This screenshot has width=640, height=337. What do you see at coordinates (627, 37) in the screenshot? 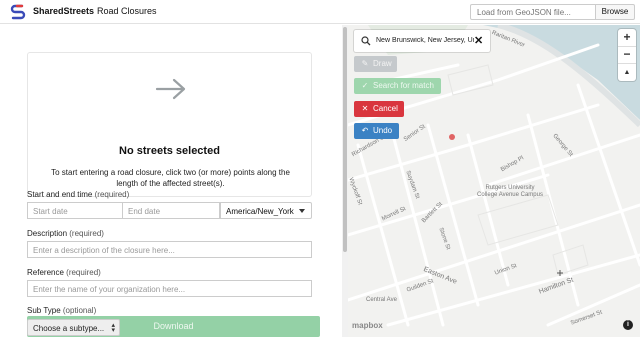
I see `zoom-in-button: +` at bounding box center [627, 37].